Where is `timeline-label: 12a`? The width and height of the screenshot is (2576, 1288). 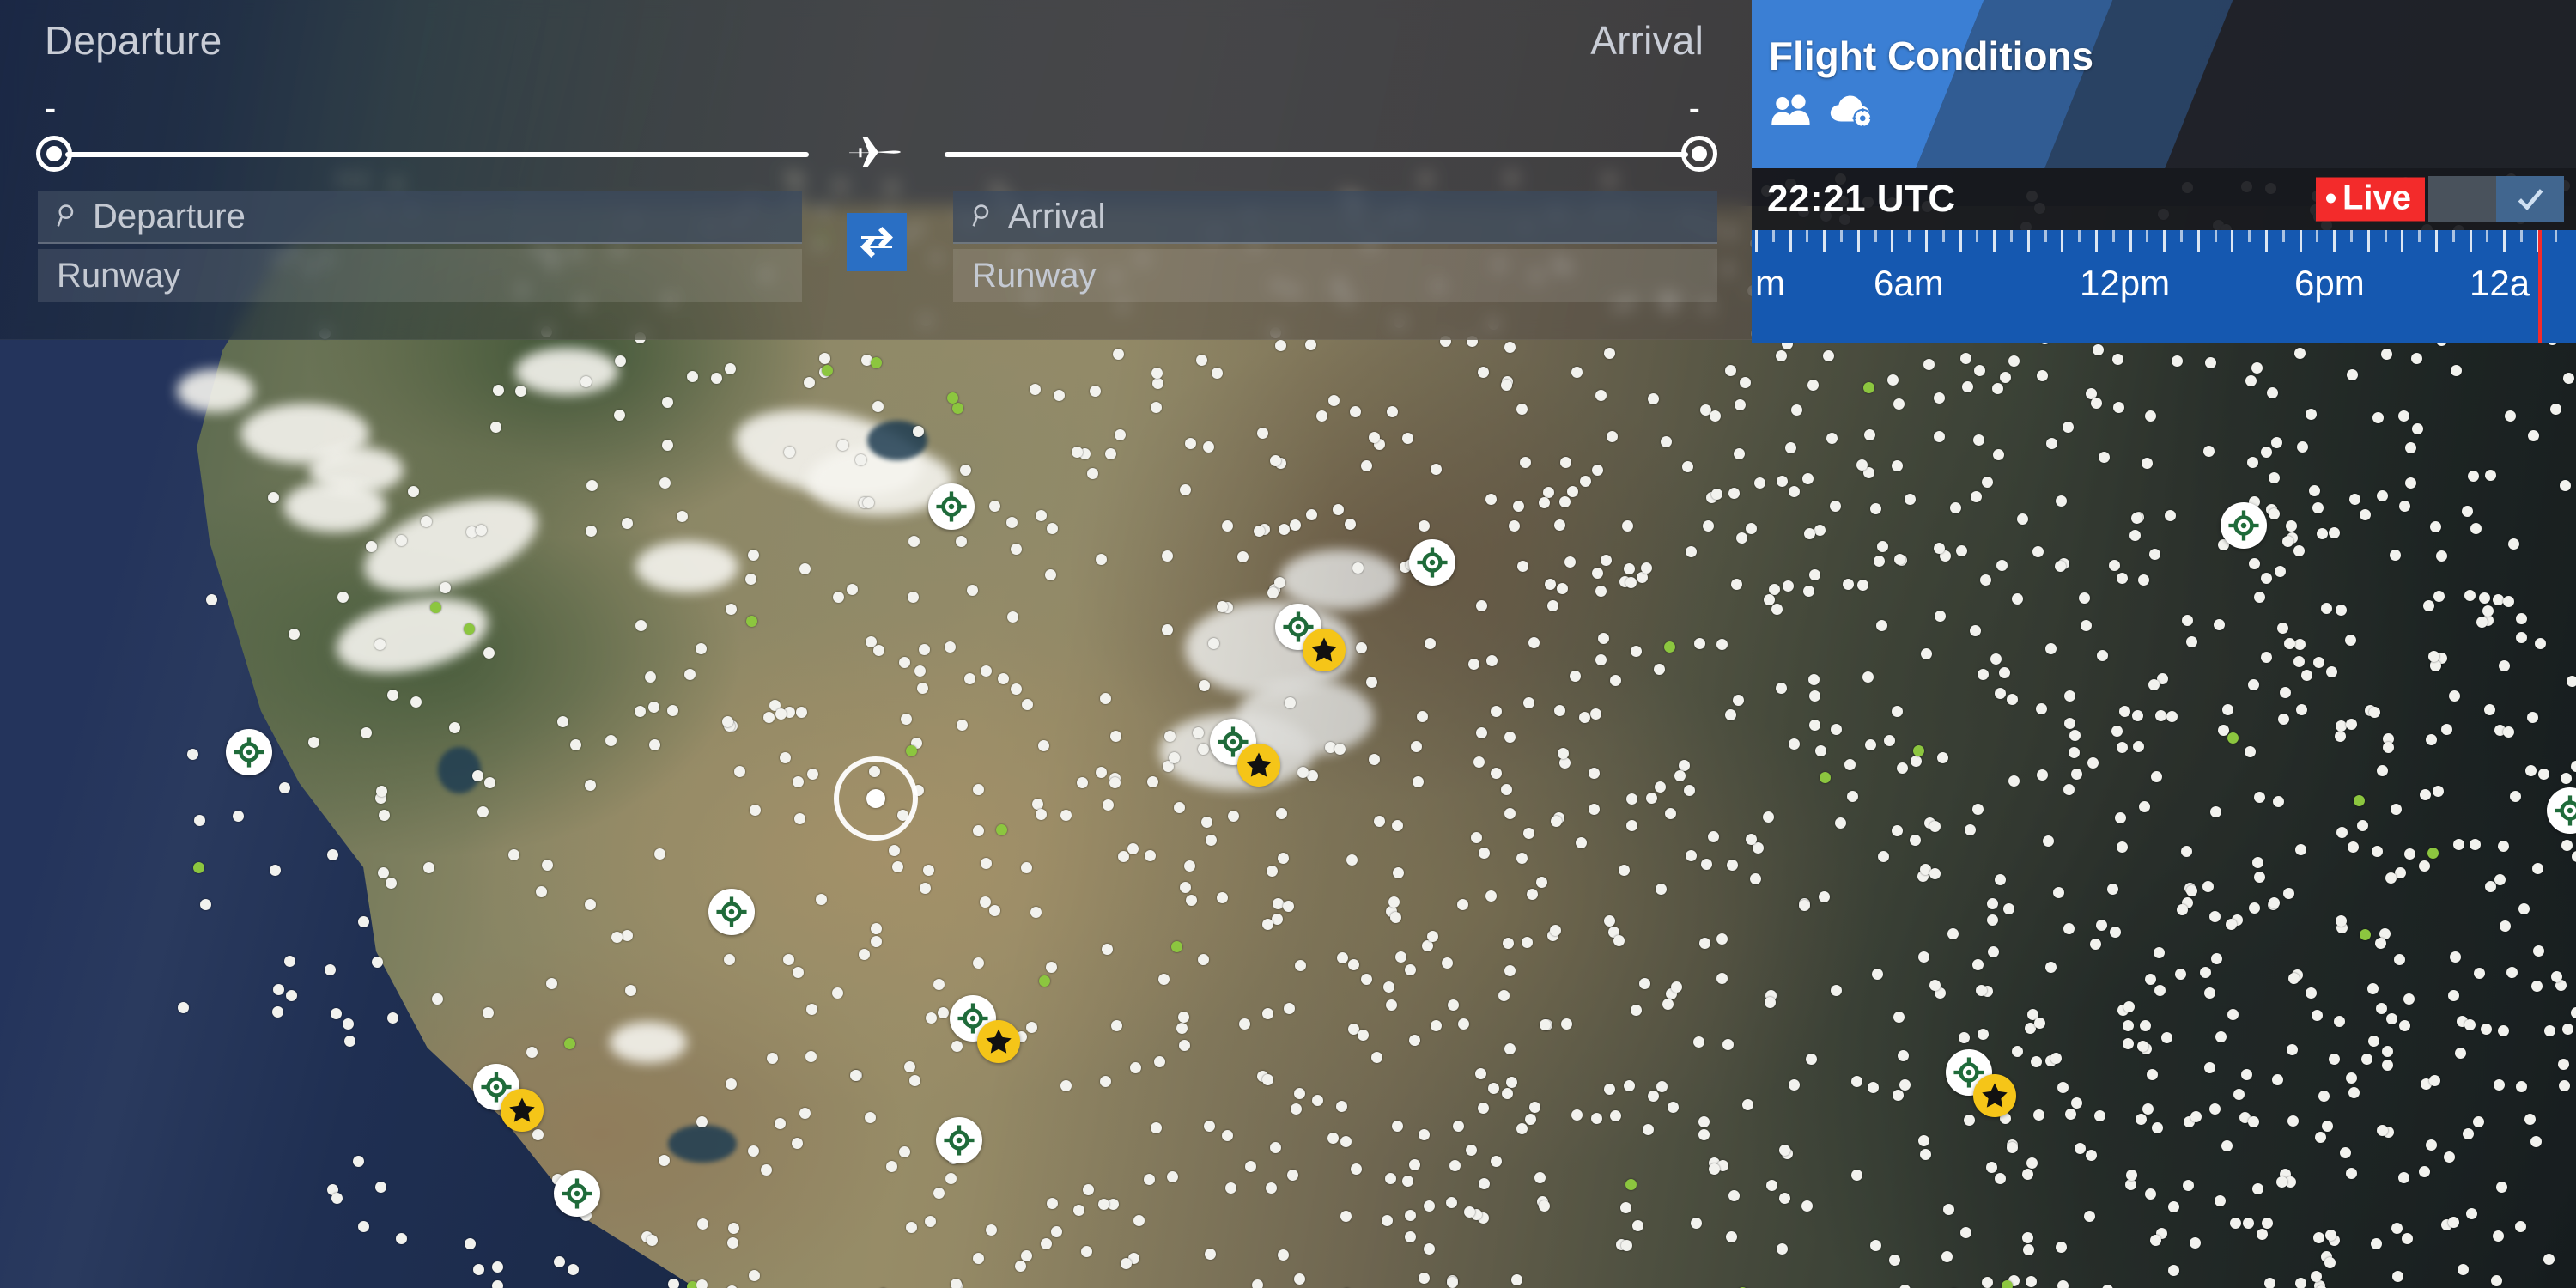 timeline-label: 12a is located at coordinates (2500, 283).